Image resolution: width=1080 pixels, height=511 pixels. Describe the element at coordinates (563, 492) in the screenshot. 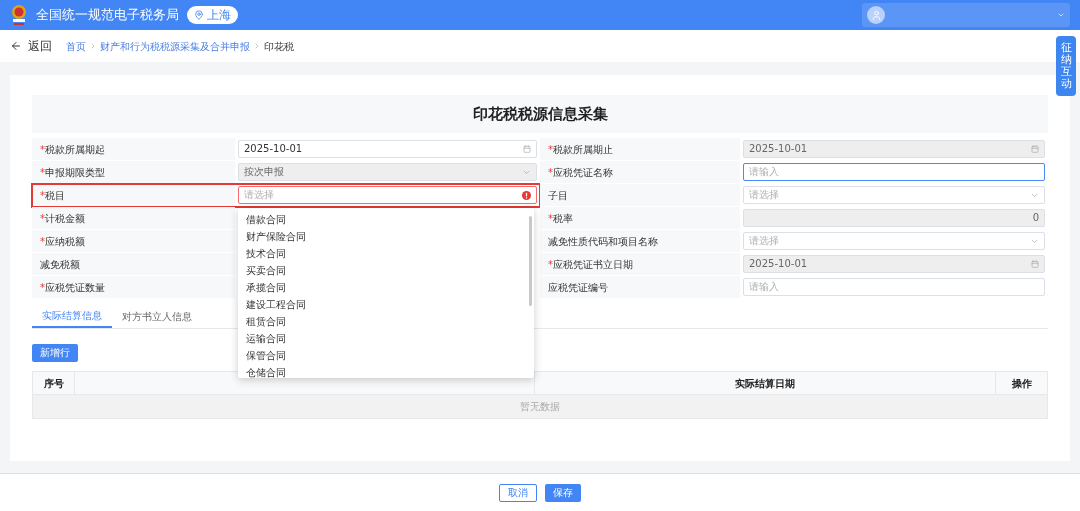

I see `save-button: 保存` at that location.